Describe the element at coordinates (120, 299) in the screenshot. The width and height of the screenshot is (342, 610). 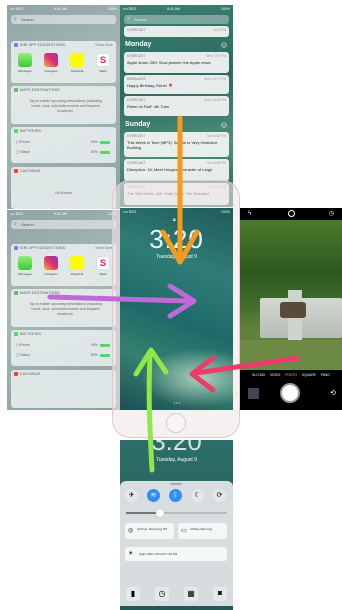
I see `arrow-swipe-right-purple` at that location.